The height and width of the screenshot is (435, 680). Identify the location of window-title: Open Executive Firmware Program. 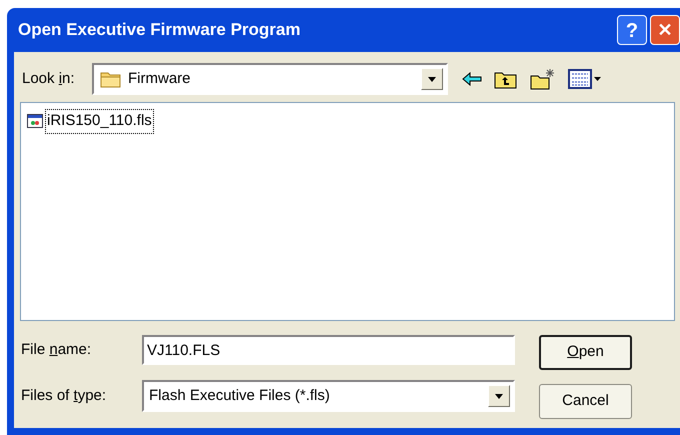
(158, 30).